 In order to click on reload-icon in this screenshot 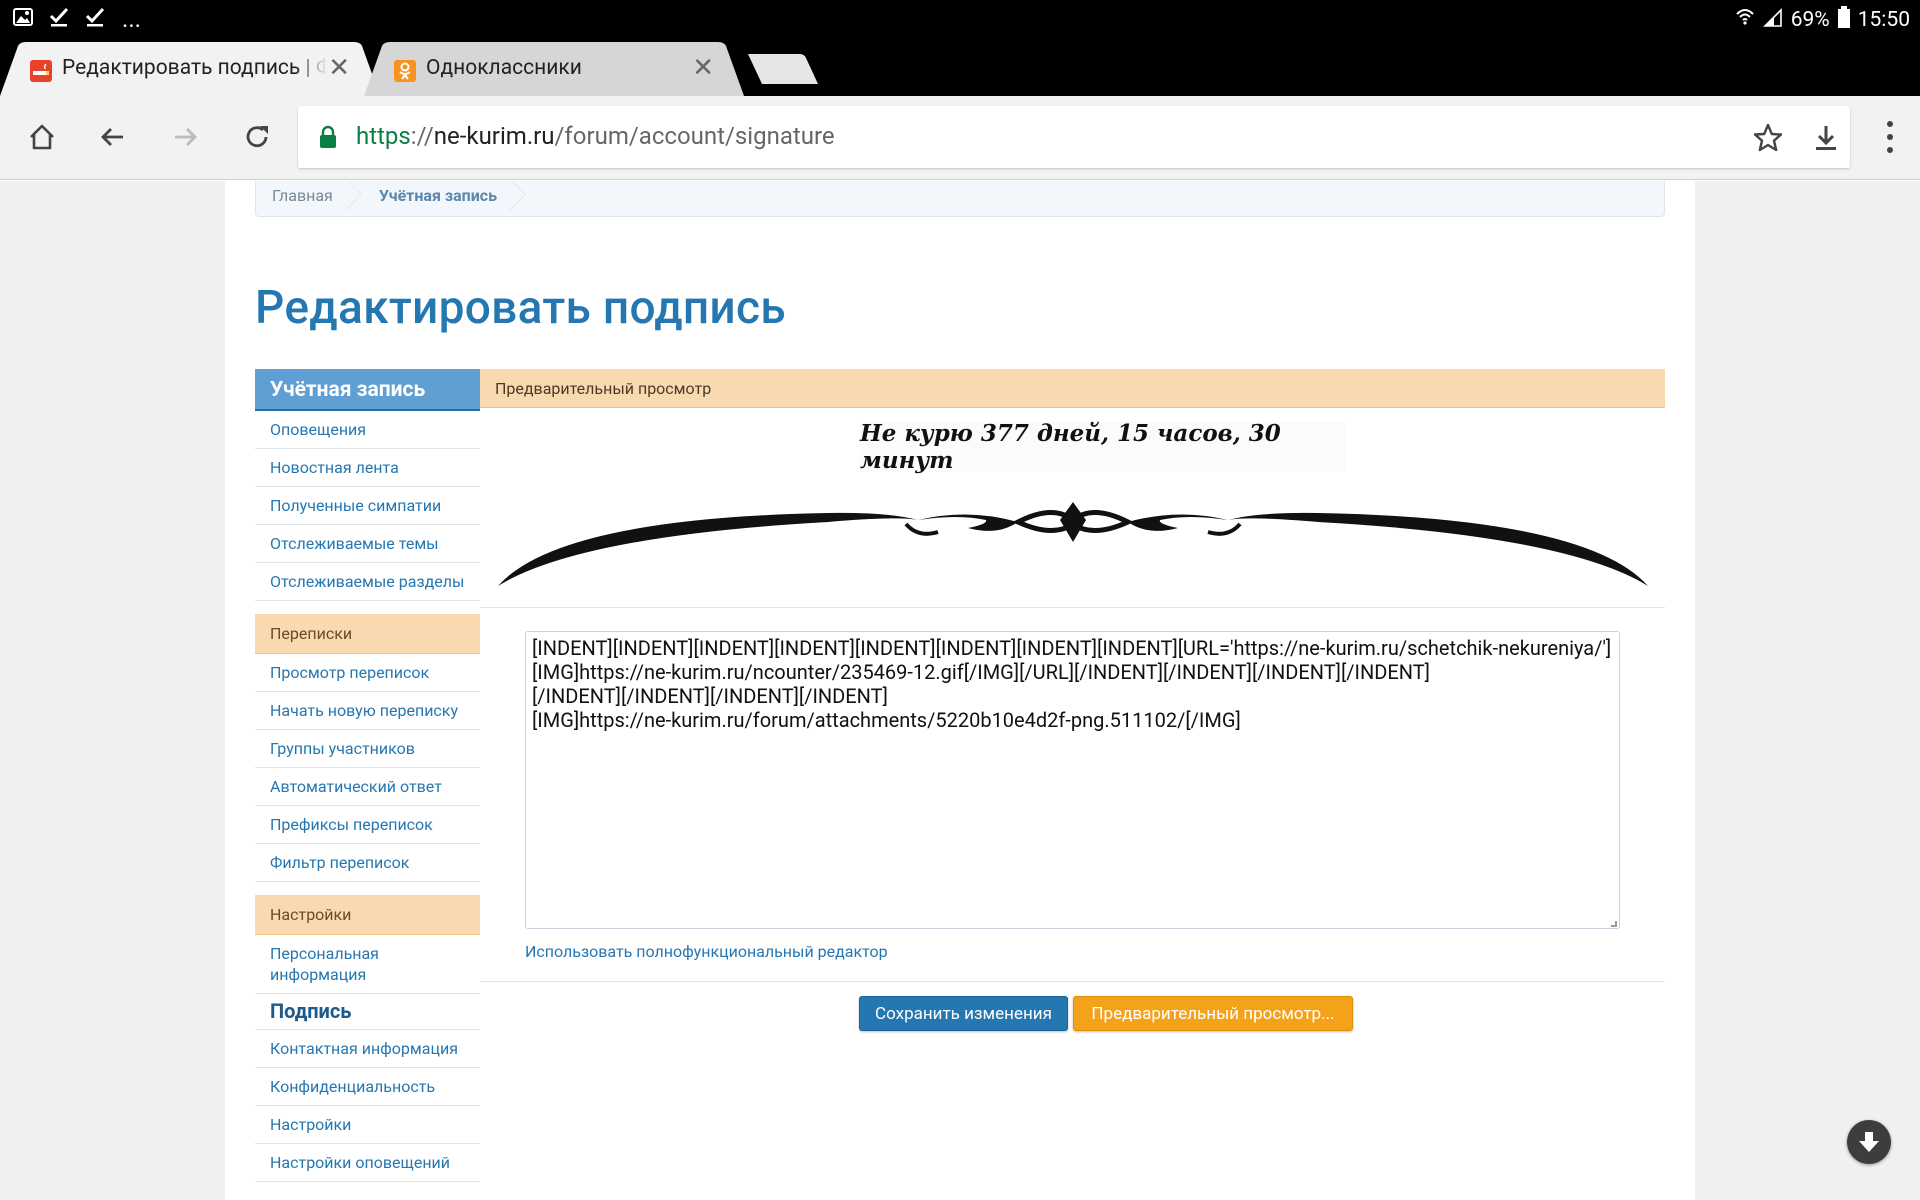, I will do `click(257, 137)`.